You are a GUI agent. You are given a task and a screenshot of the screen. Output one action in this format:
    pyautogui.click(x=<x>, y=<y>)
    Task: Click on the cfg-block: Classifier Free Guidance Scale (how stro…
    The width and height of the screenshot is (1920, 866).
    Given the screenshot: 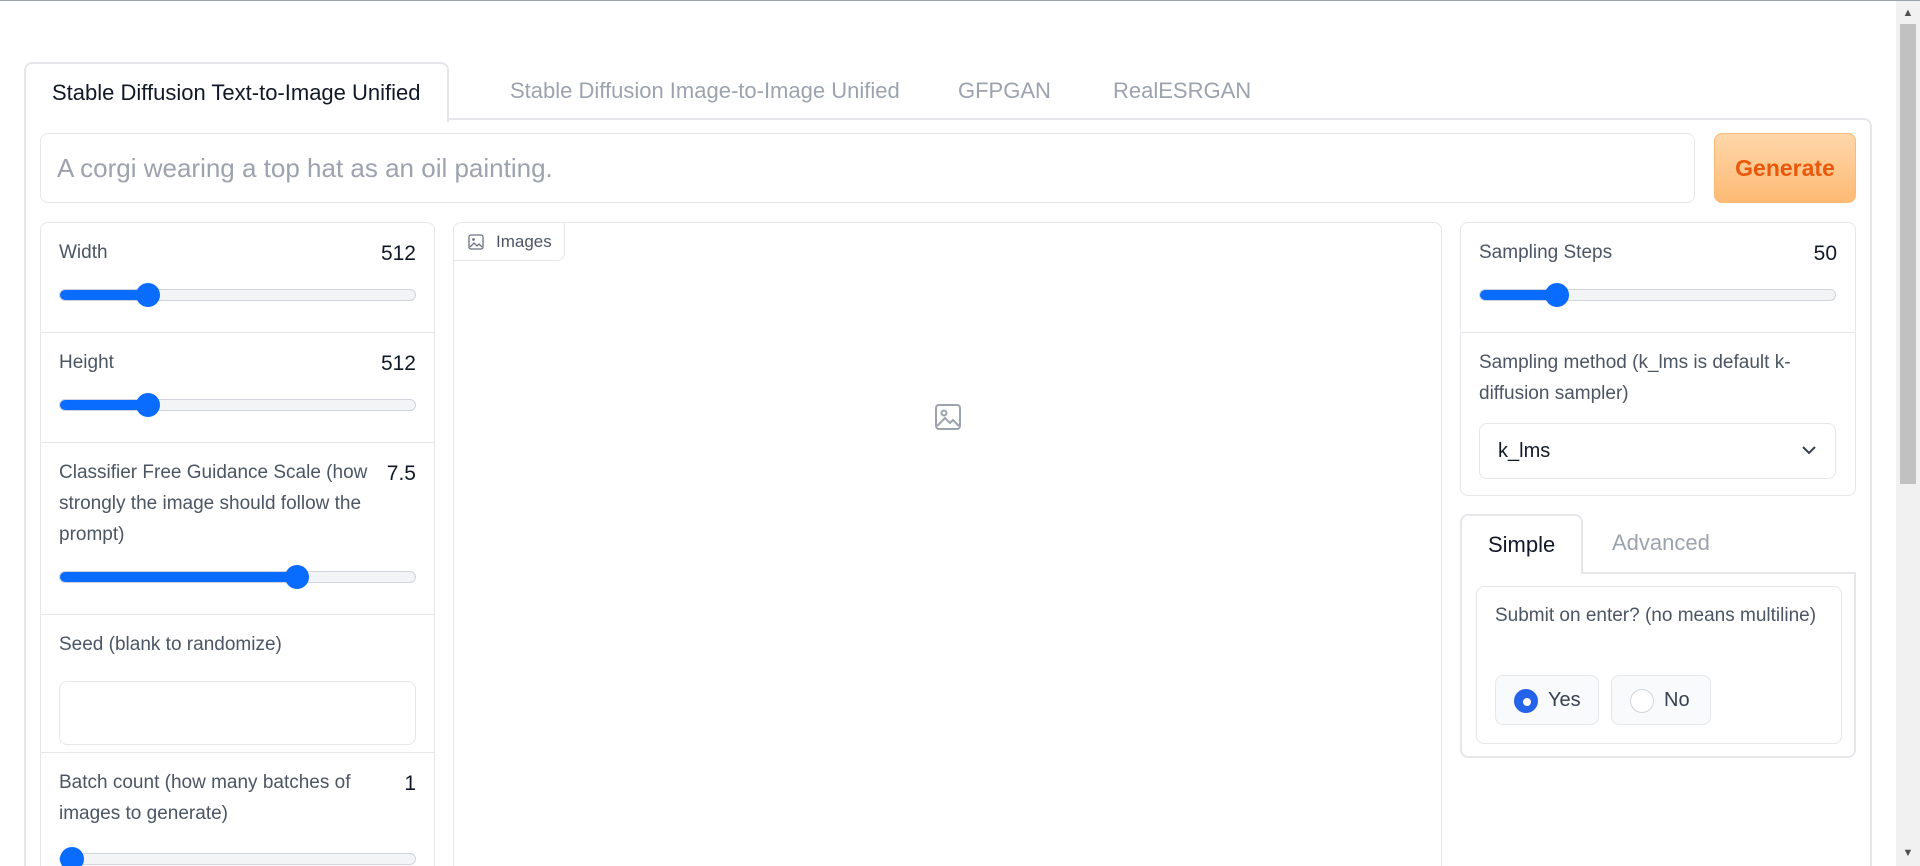 What is the action you would take?
    pyautogui.click(x=237, y=529)
    